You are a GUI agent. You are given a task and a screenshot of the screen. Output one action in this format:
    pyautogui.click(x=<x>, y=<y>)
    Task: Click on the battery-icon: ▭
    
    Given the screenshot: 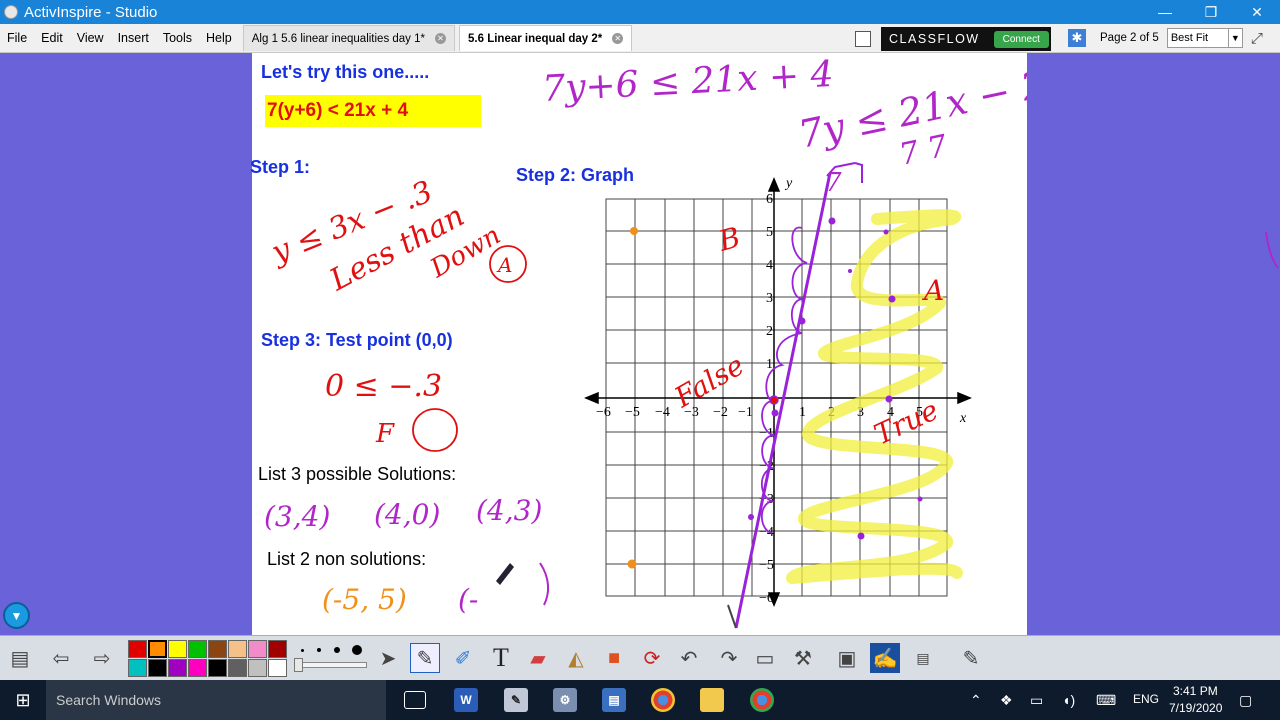 What is the action you would take?
    pyautogui.click(x=1036, y=700)
    